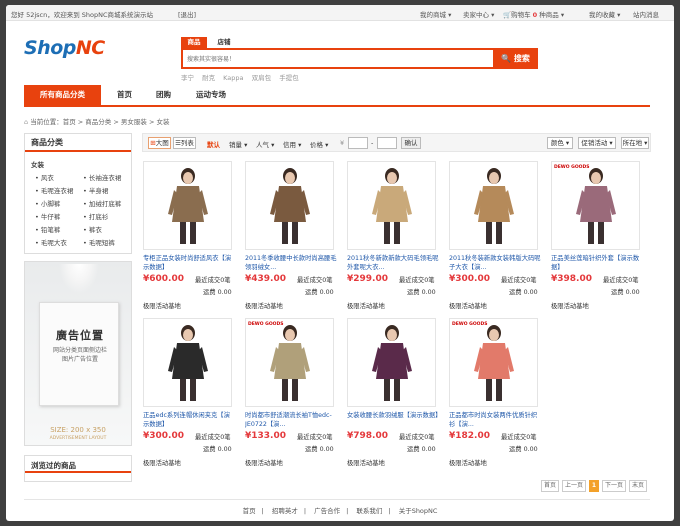  What do you see at coordinates (319, 144) in the screenshot?
I see `sort-price: 价格 ▾` at bounding box center [319, 144].